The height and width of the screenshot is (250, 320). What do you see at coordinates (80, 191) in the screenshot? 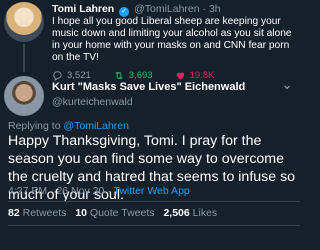
I see `tweet-date: 26 Nov 20` at bounding box center [80, 191].